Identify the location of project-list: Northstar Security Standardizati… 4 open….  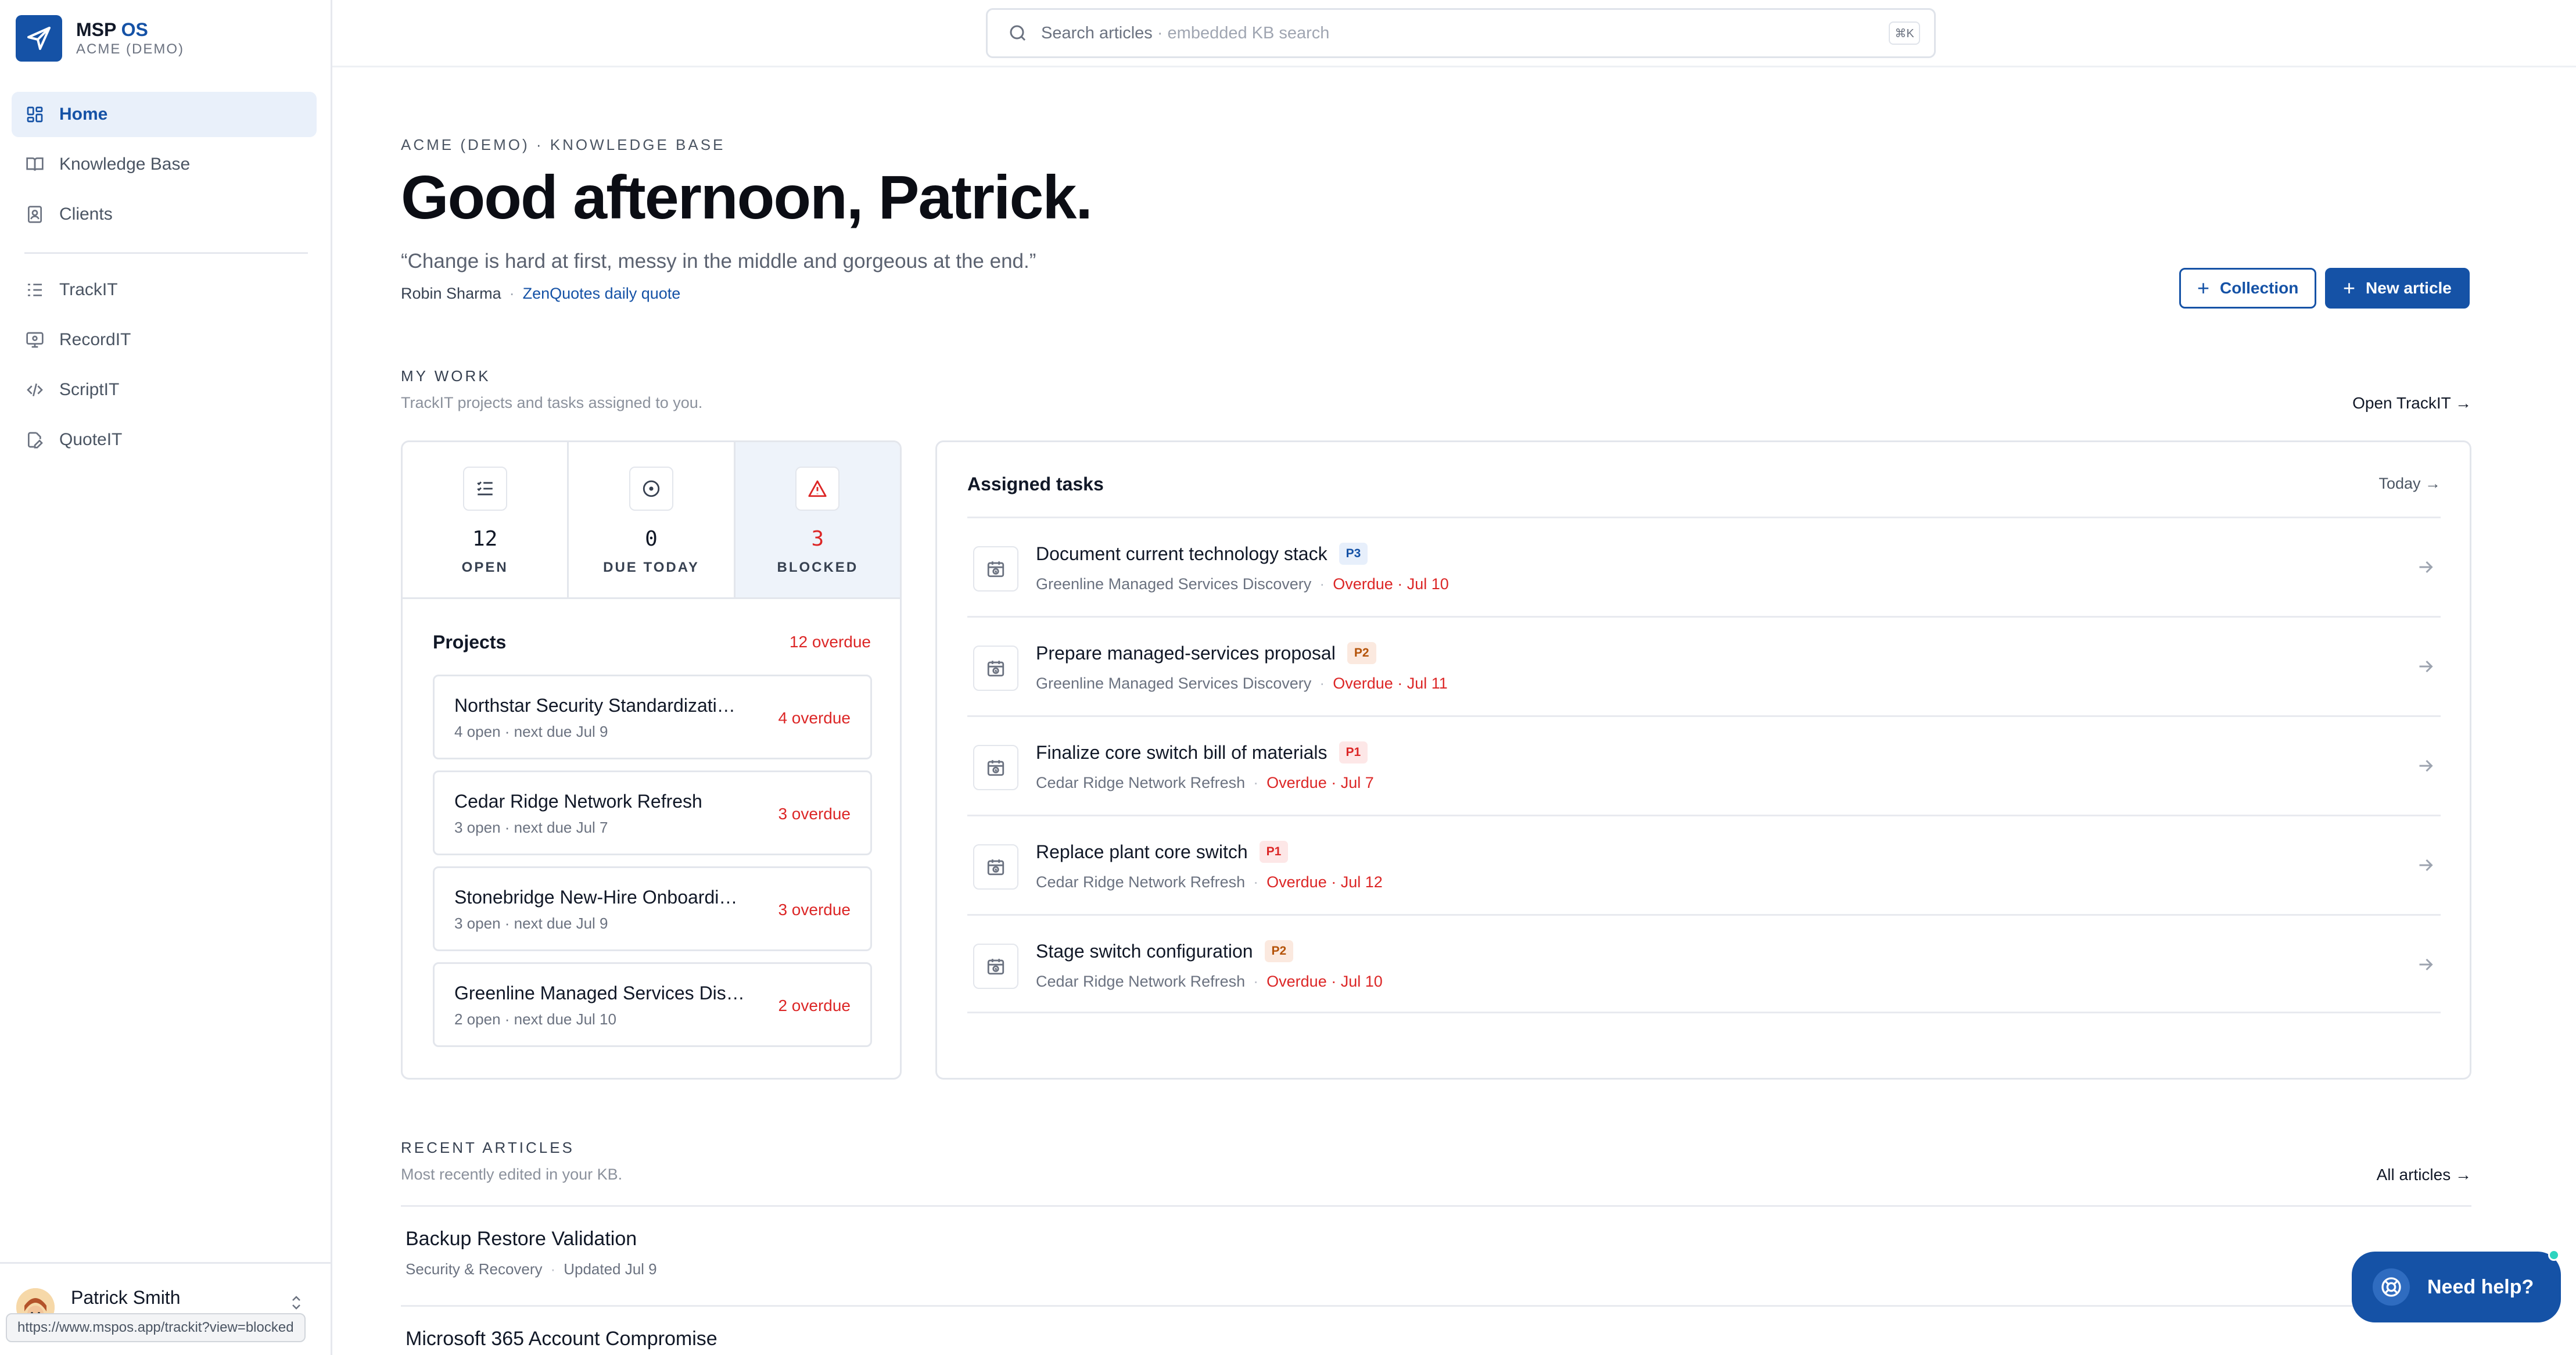
(652, 866).